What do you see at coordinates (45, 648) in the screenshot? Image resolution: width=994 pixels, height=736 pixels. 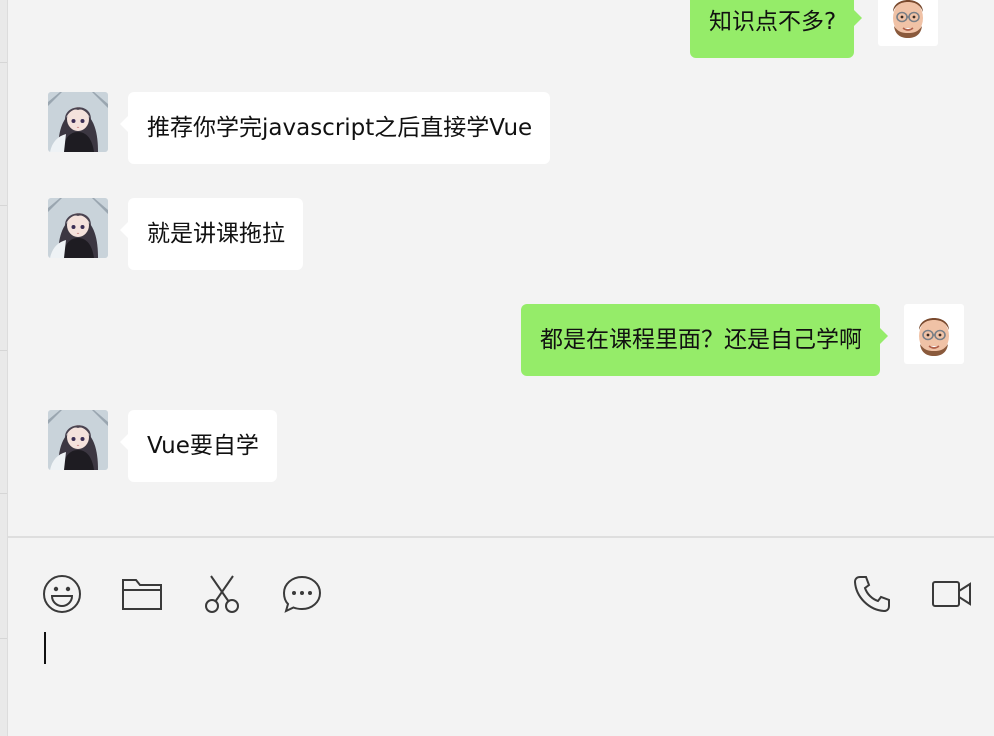 I see `text-cursor` at bounding box center [45, 648].